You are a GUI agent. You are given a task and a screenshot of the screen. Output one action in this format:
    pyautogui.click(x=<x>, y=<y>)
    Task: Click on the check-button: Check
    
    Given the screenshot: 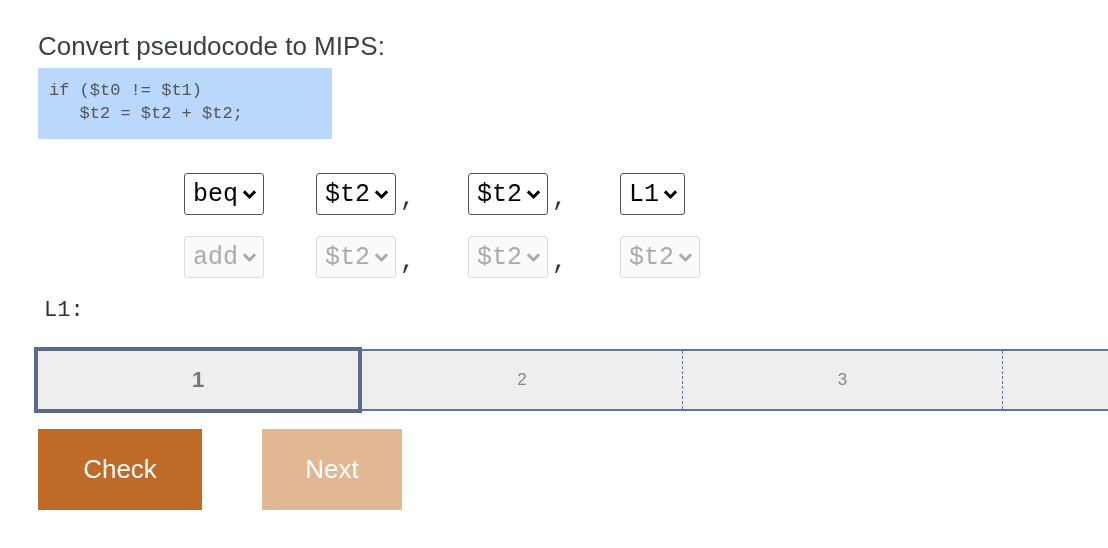 What is the action you would take?
    pyautogui.click(x=120, y=469)
    